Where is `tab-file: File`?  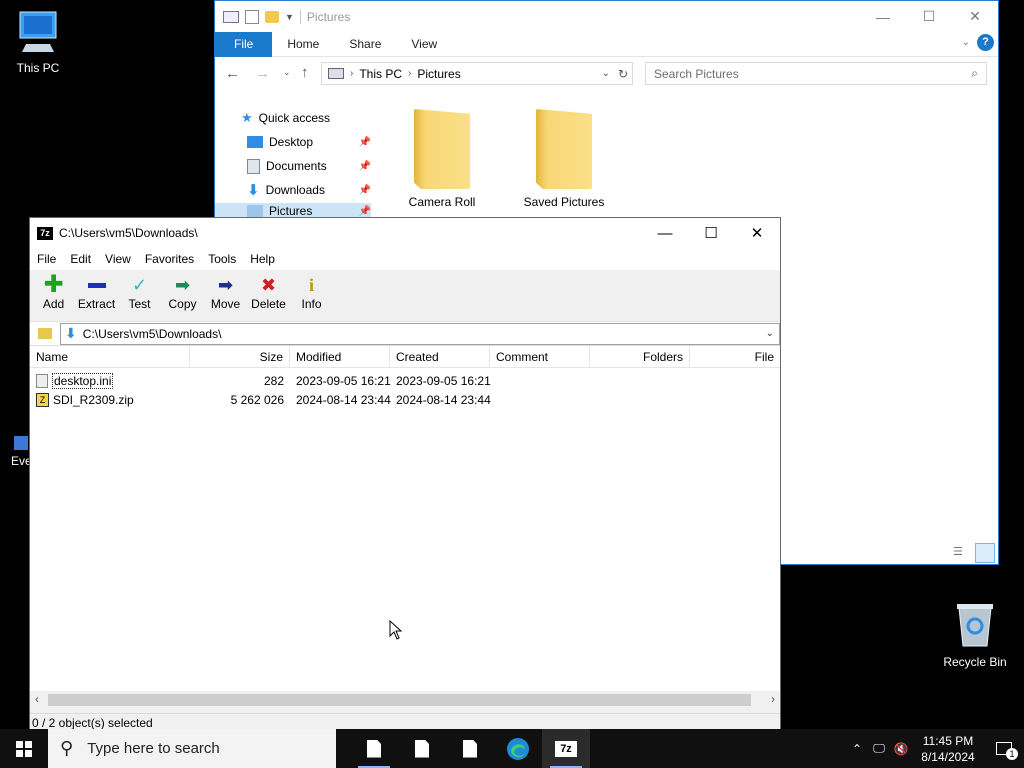
tab-file: File is located at coordinates (244, 44).